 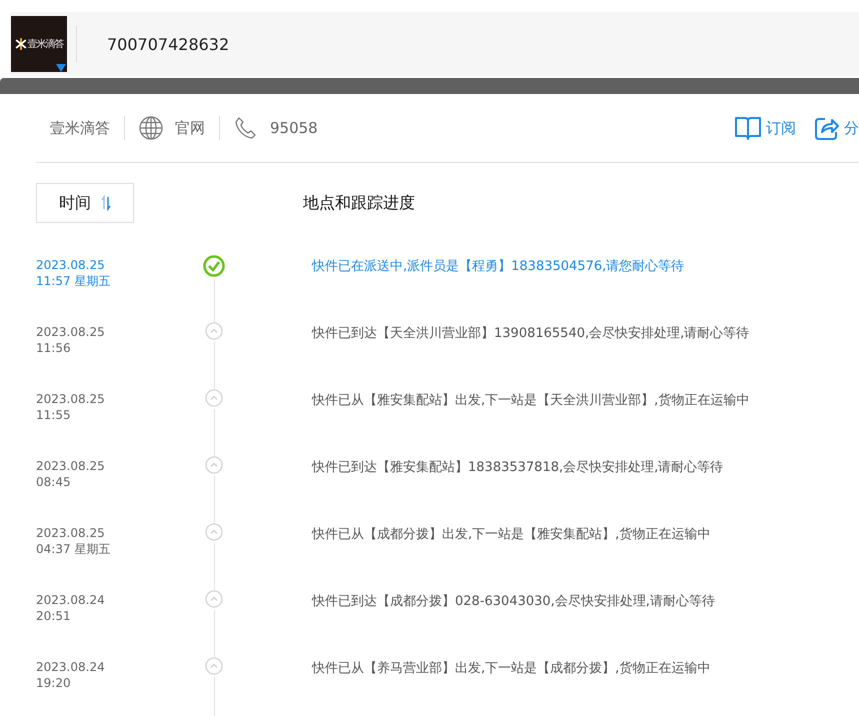 I want to click on globe-icon, so click(x=151, y=128).